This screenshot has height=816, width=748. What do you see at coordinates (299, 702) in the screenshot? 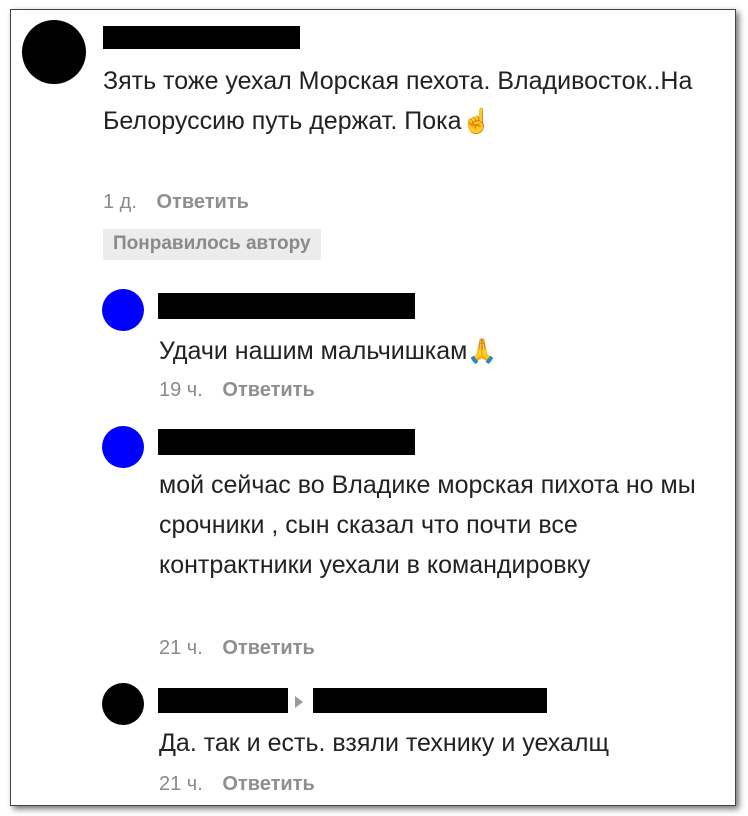
I see `caret-right-icon` at bounding box center [299, 702].